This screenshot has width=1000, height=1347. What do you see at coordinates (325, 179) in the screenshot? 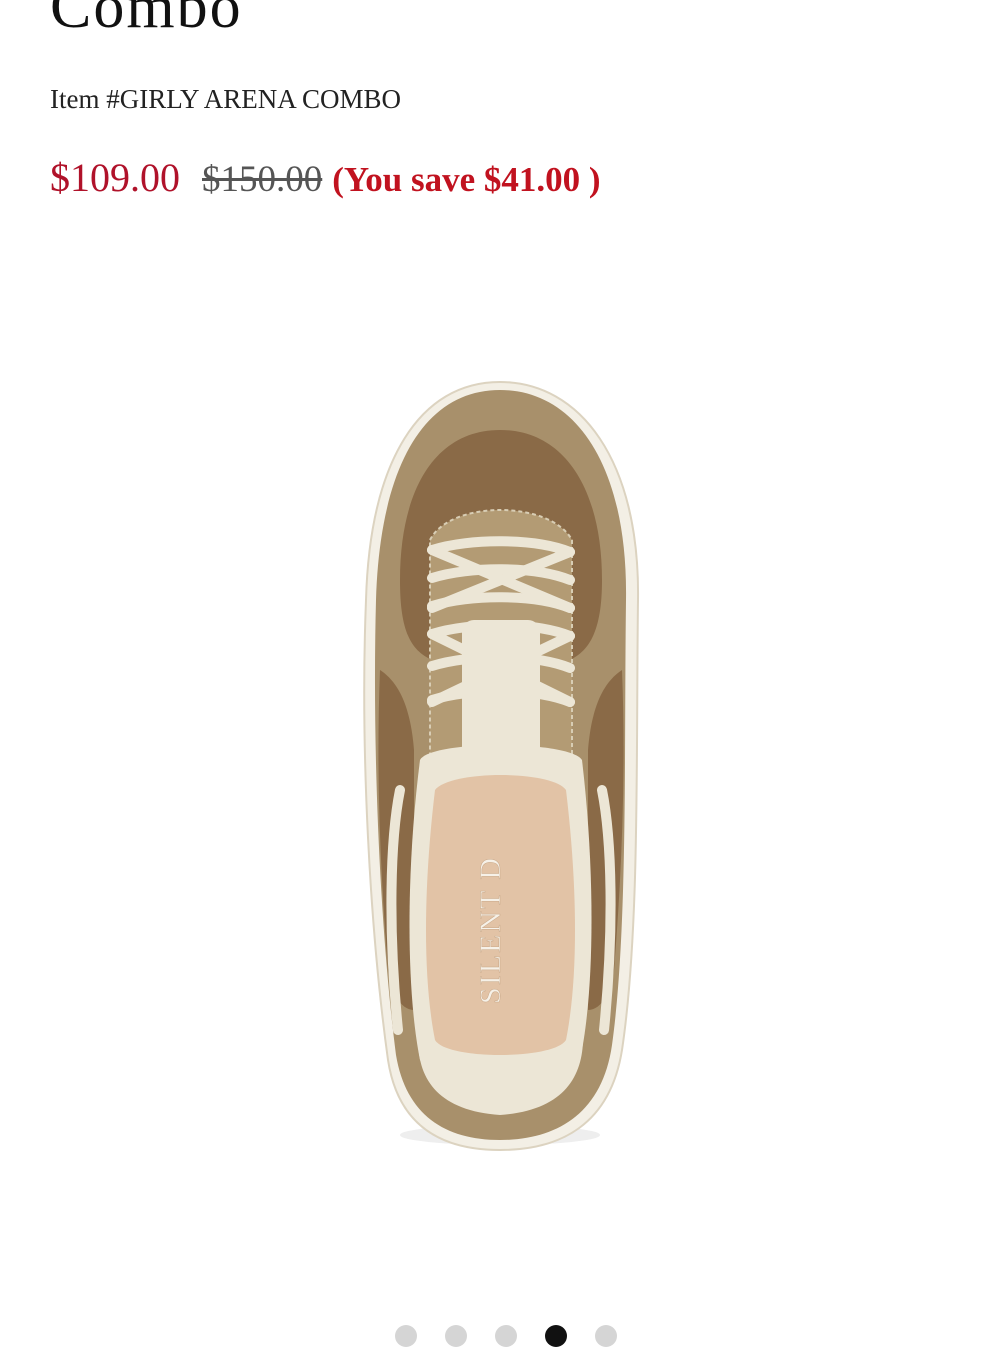
I see `price-row: $109.00 $150.00 (You save $41.00 )` at bounding box center [325, 179].